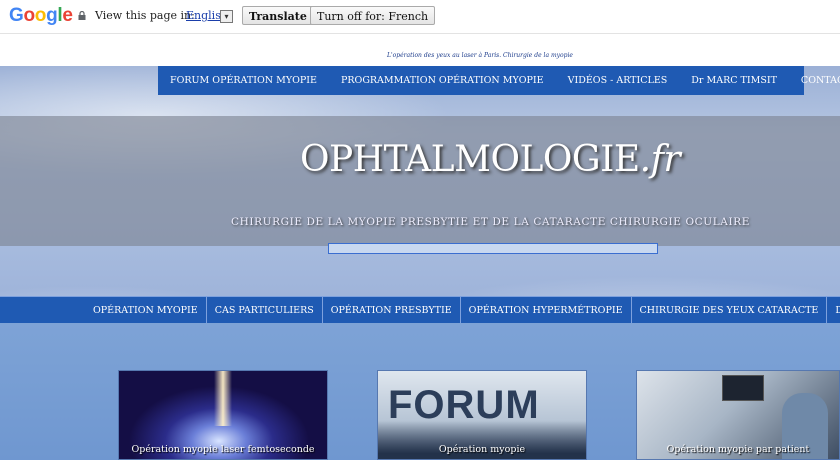 The image size is (840, 460). I want to click on nav-operation-myopie: OPÉRATION MYOPIE, so click(146, 310).